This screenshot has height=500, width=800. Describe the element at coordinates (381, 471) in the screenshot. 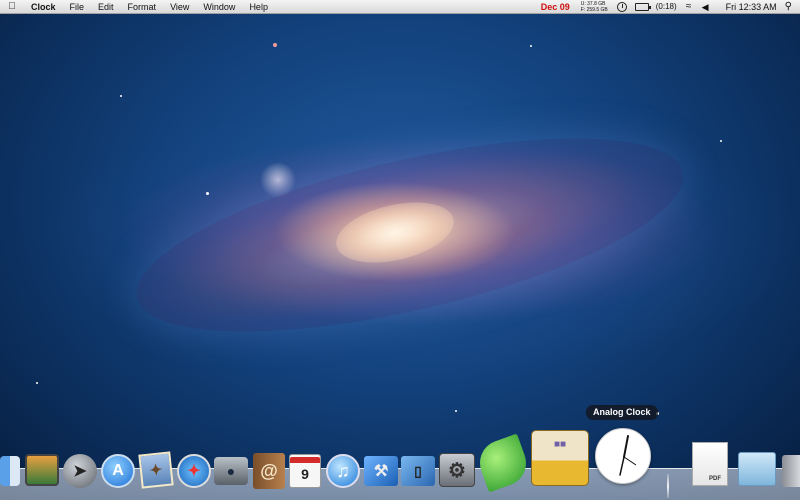

I see `xcode-icon: ⚒` at that location.